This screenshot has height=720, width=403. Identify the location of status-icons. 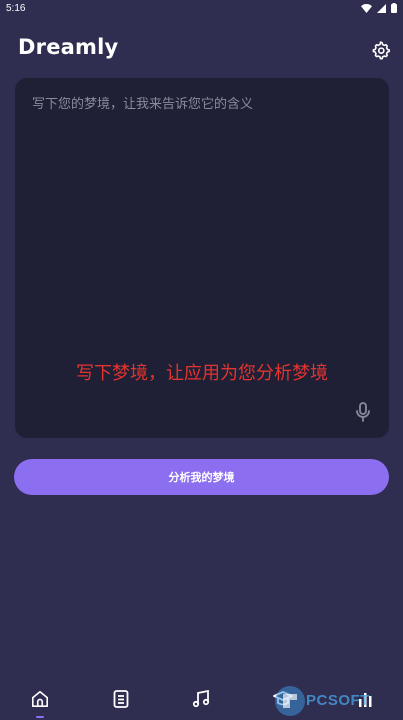
(379, 8).